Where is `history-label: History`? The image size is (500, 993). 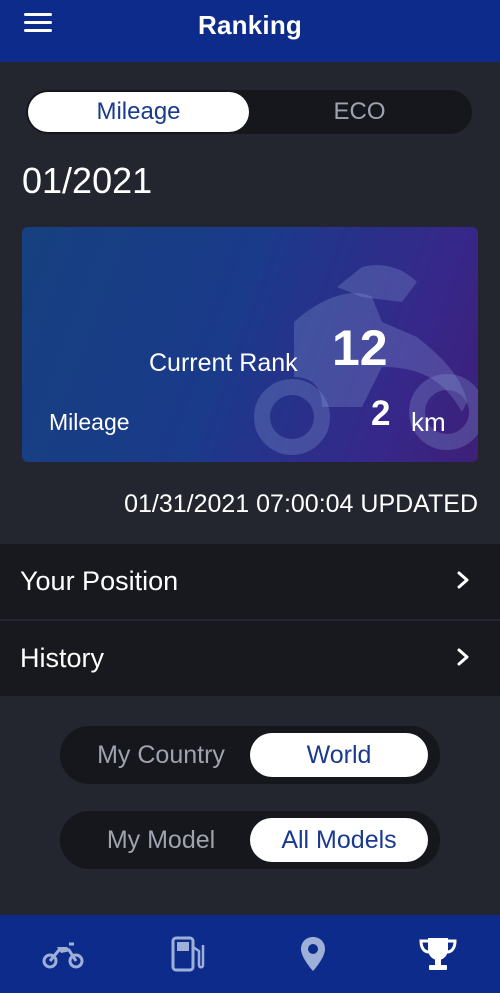 history-label: History is located at coordinates (62, 658).